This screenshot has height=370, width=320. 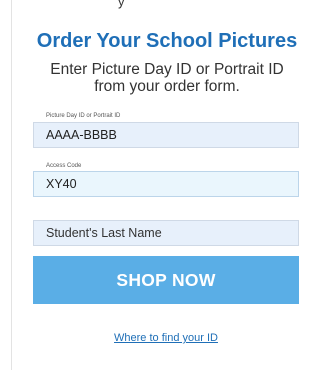 I want to click on access-code-field, so click(x=166, y=184).